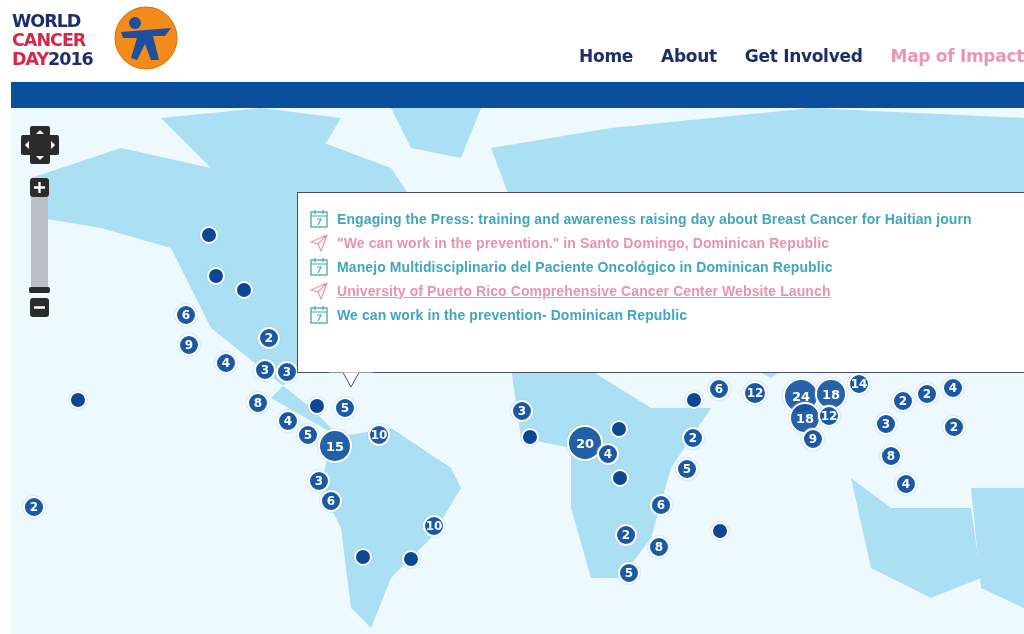 This screenshot has width=1024, height=634. Describe the element at coordinates (39, 307) in the screenshot. I see `zoom-out-button` at that location.